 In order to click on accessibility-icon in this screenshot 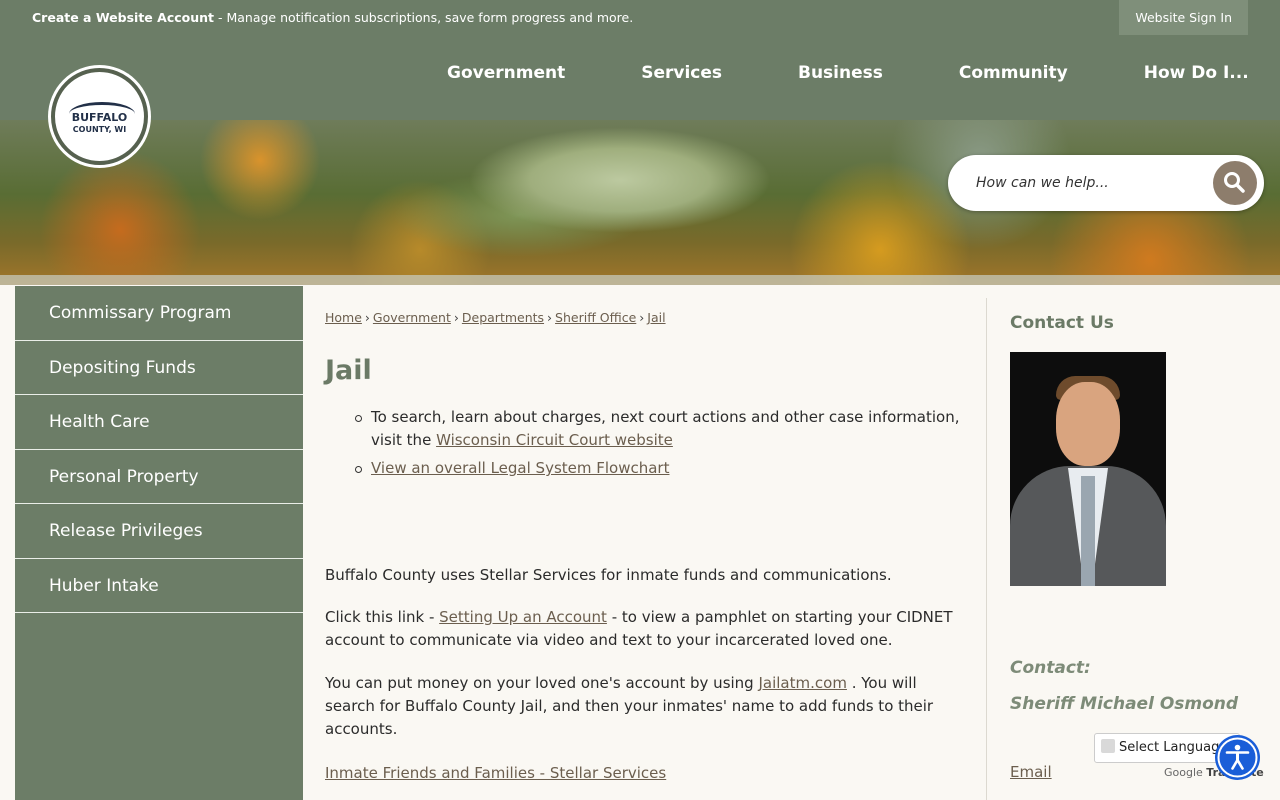, I will do `click(1237, 757)`.